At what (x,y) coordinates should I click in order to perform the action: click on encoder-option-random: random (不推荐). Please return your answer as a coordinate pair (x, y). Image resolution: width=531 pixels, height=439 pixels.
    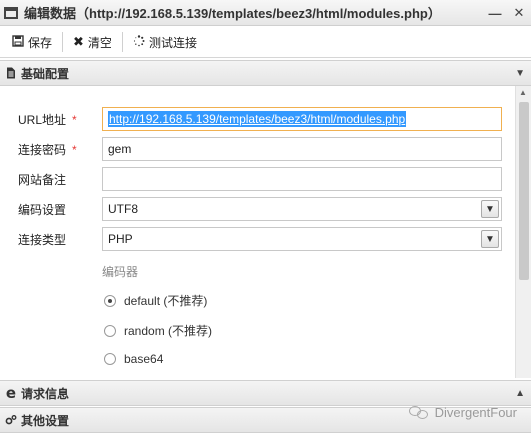
    Looking at the image, I should click on (158, 330).